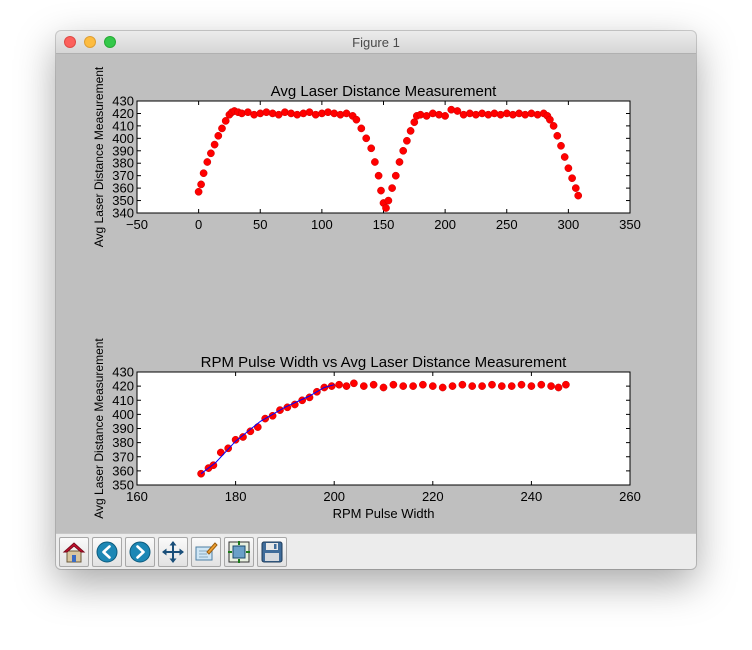 The image size is (752, 650). Describe the element at coordinates (99, 428) in the screenshot. I see `chart-2-y-axis-label: Avg Laser Distance Measurement` at that location.